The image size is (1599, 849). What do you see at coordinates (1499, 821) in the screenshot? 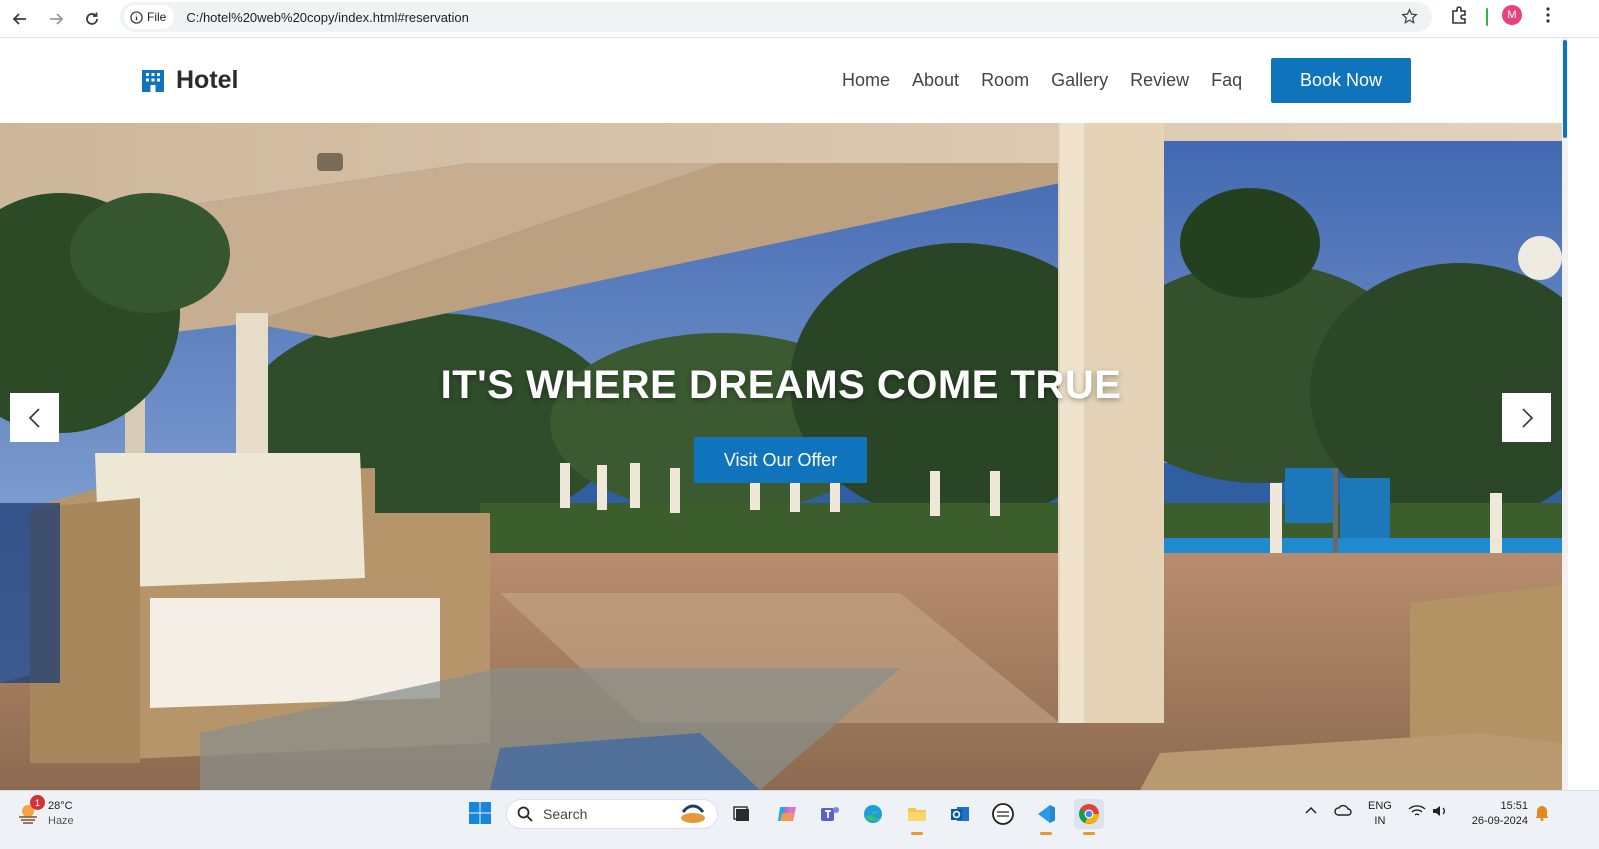
I see `clock-date: 26-09-2024` at bounding box center [1499, 821].